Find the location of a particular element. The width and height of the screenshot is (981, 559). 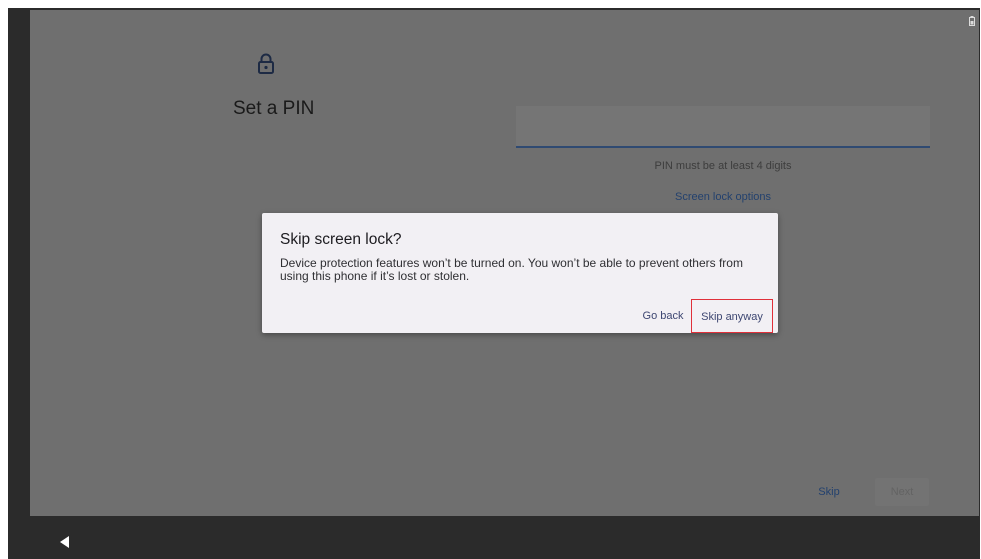

screen-lock-options-link: Screen lock options is located at coordinates (723, 197).